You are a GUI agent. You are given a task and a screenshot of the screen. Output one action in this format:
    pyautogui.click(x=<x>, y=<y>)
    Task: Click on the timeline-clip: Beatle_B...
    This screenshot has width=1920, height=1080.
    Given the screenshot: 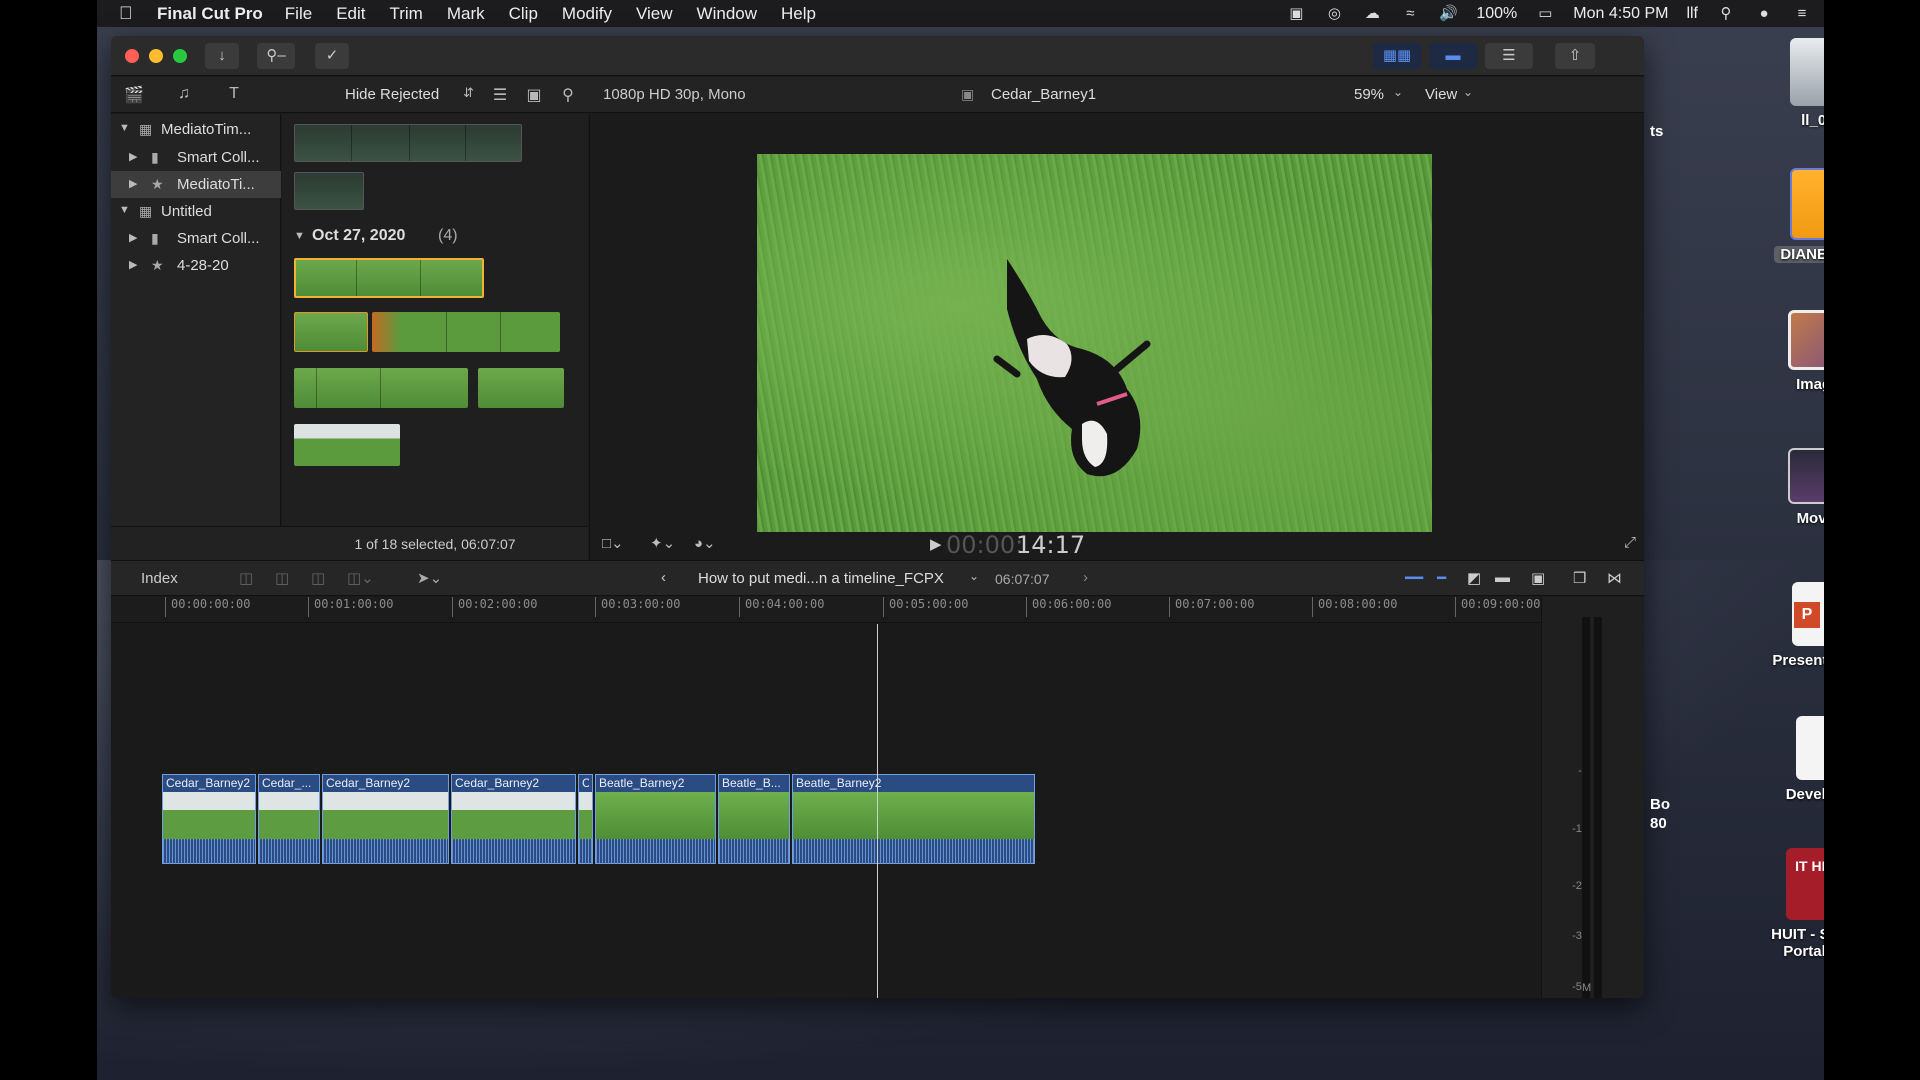 What is the action you would take?
    pyautogui.click(x=754, y=819)
    